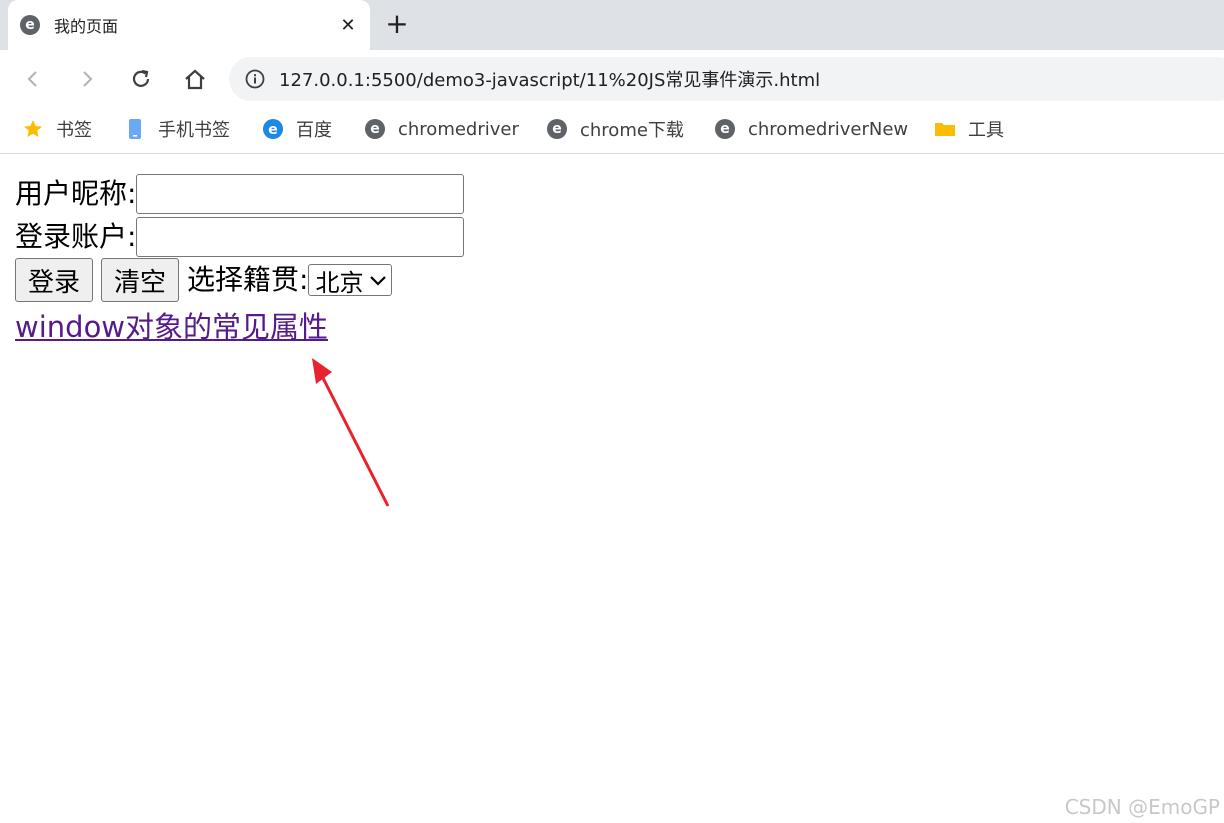 The height and width of the screenshot is (823, 1224). I want to click on clear-button: 清空, so click(140, 280).